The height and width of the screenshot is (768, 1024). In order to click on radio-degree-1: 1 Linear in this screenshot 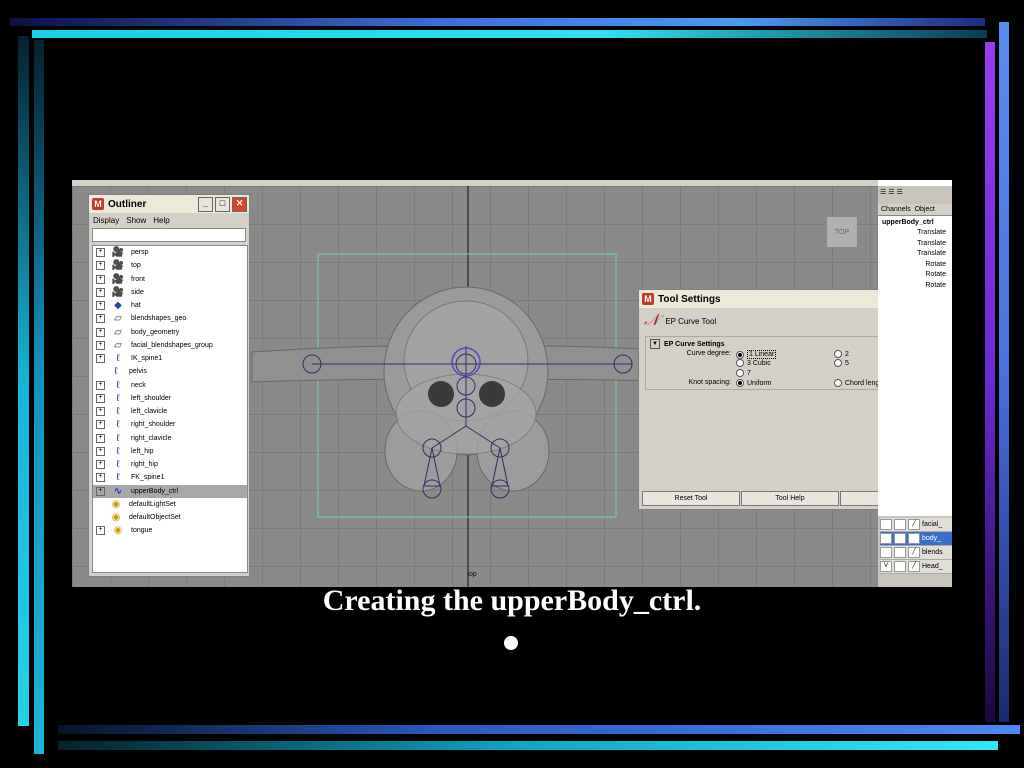, I will do `click(756, 354)`.